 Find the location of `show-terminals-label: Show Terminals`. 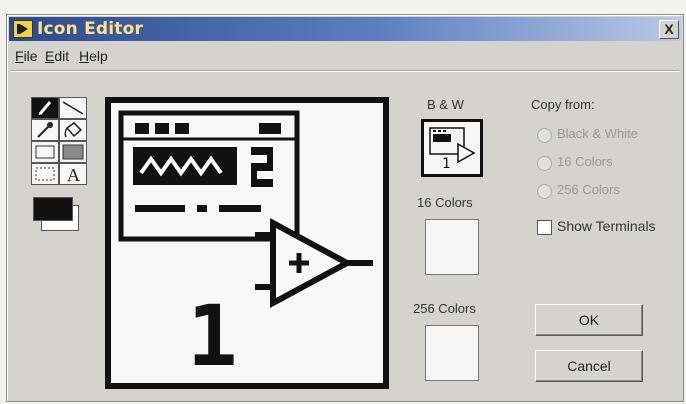

show-terminals-label: Show Terminals is located at coordinates (606, 226).